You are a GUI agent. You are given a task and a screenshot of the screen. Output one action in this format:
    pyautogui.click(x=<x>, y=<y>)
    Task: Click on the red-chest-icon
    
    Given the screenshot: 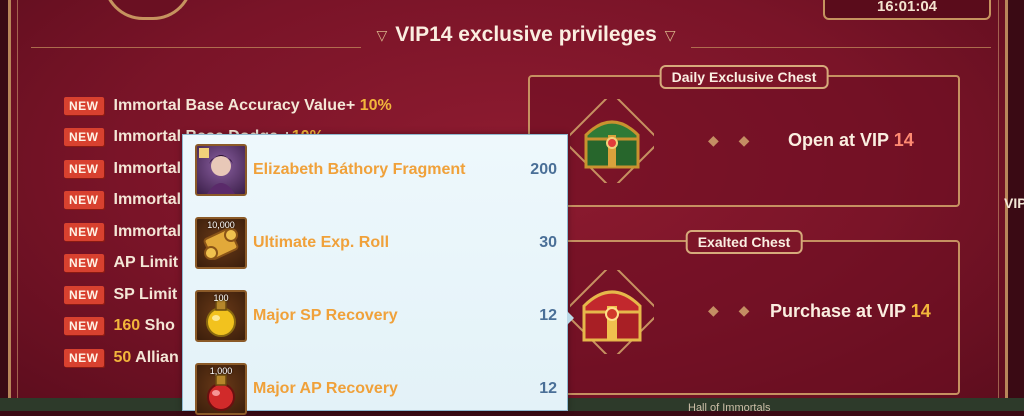 What is the action you would take?
    pyautogui.click(x=612, y=312)
    